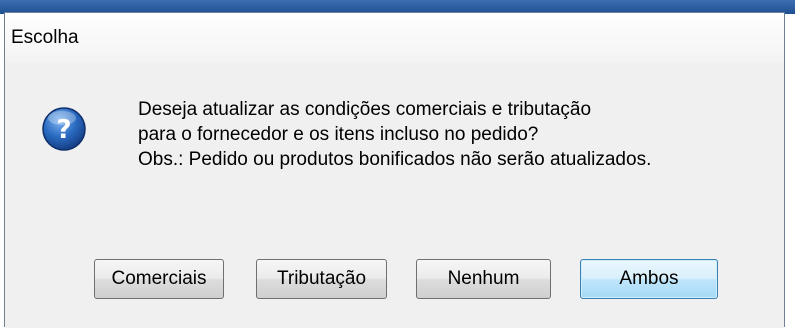 This screenshot has width=795, height=328. What do you see at coordinates (649, 279) in the screenshot?
I see `ambos-button: Ambos` at bounding box center [649, 279].